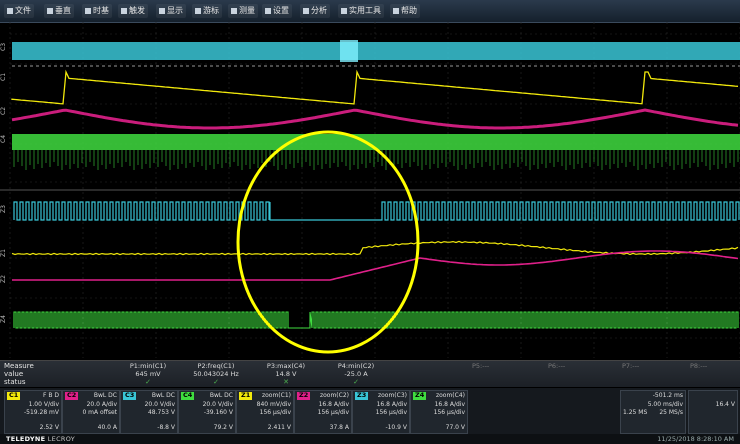  I want to click on param-value: -25.0 A, so click(356, 374).